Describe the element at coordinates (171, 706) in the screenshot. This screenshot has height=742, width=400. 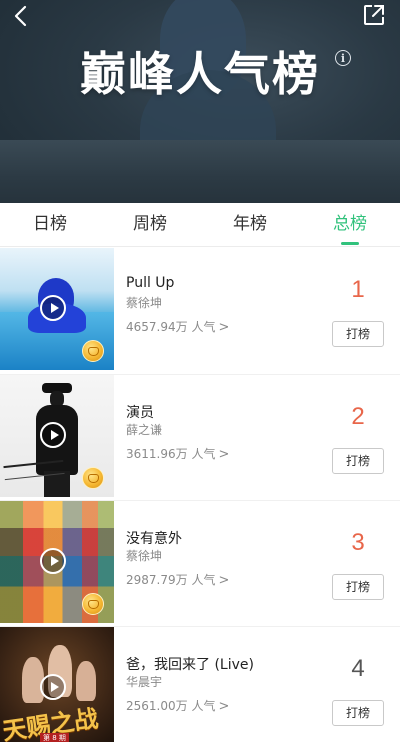
I see `popularity-count: 2561.00万 人气` at that location.